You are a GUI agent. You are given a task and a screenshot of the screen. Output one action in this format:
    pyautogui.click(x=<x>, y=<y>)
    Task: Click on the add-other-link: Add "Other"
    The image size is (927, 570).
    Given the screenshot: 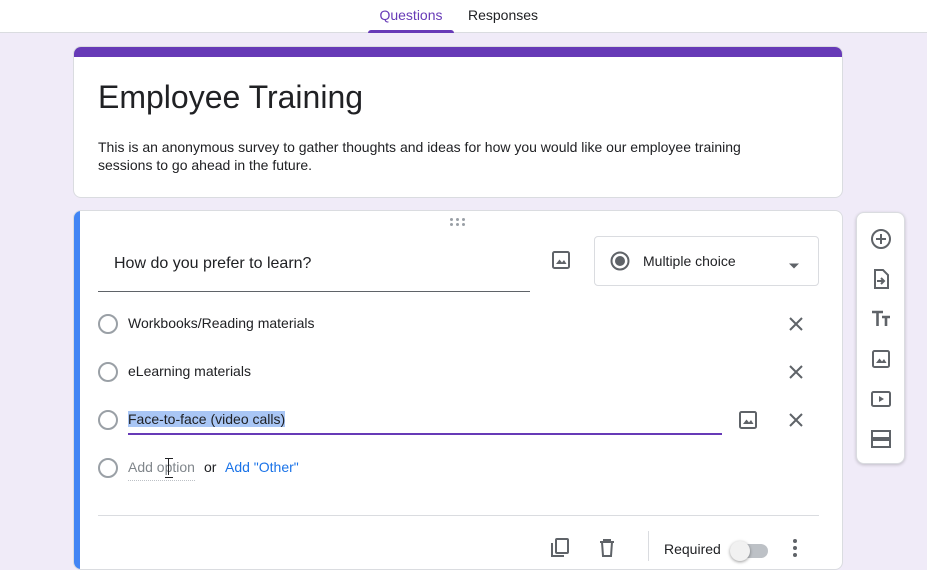 What is the action you would take?
    pyautogui.click(x=262, y=467)
    